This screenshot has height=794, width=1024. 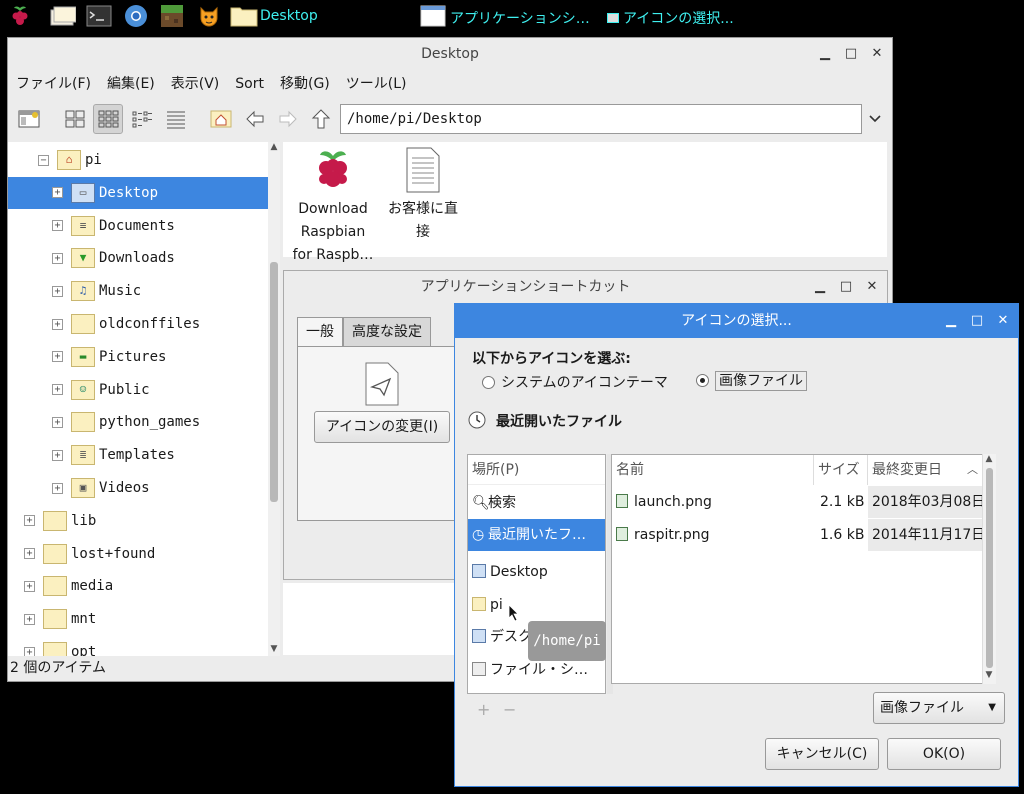 I want to click on tree-scrollbar: ▲ ▼, so click(x=274, y=399).